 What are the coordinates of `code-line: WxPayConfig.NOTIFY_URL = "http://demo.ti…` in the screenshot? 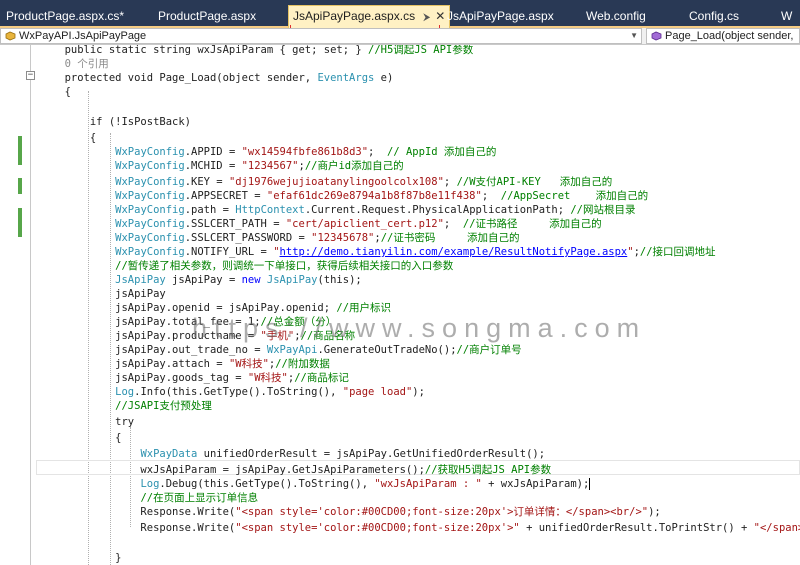 It's located at (364, 252).